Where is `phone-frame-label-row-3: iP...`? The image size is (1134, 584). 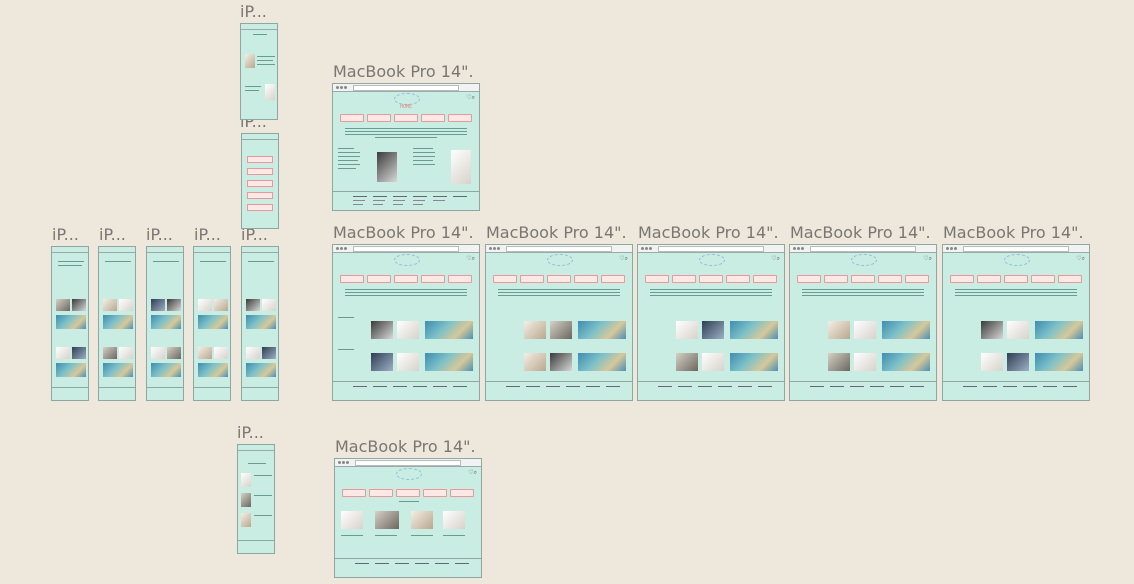 phone-frame-label-row-3: iP... is located at coordinates (161, 235).